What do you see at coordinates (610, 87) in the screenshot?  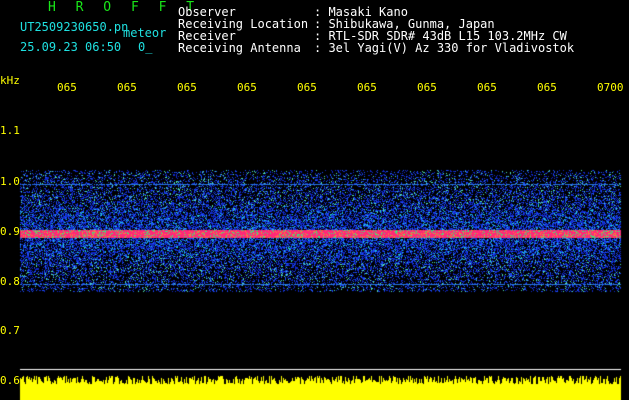 I see `x-tick-label: 0700` at bounding box center [610, 87].